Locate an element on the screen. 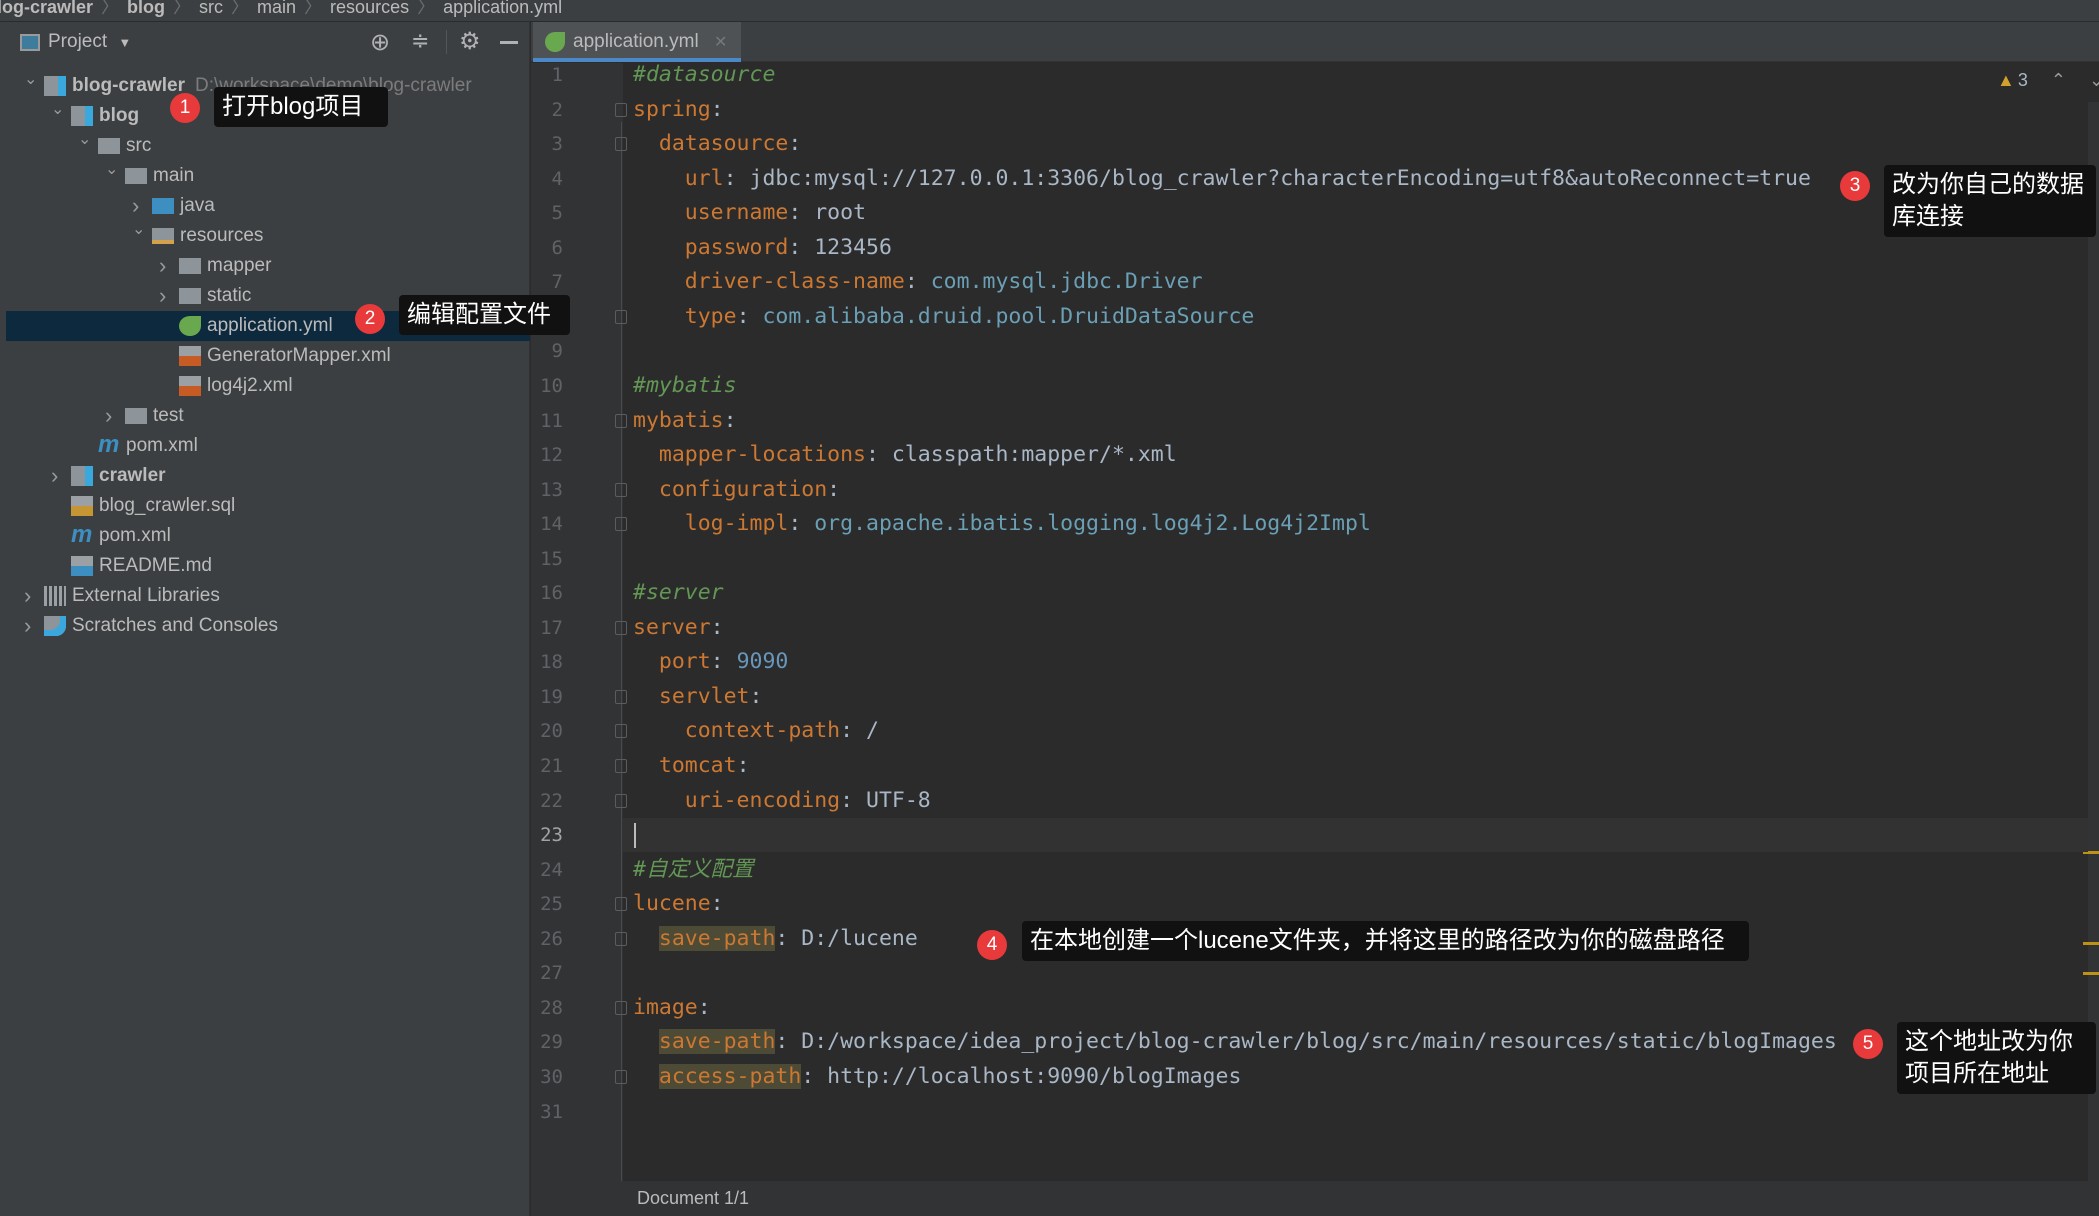 The width and height of the screenshot is (2099, 1216). project-view-selector: Project ▼ is located at coordinates (89, 42).